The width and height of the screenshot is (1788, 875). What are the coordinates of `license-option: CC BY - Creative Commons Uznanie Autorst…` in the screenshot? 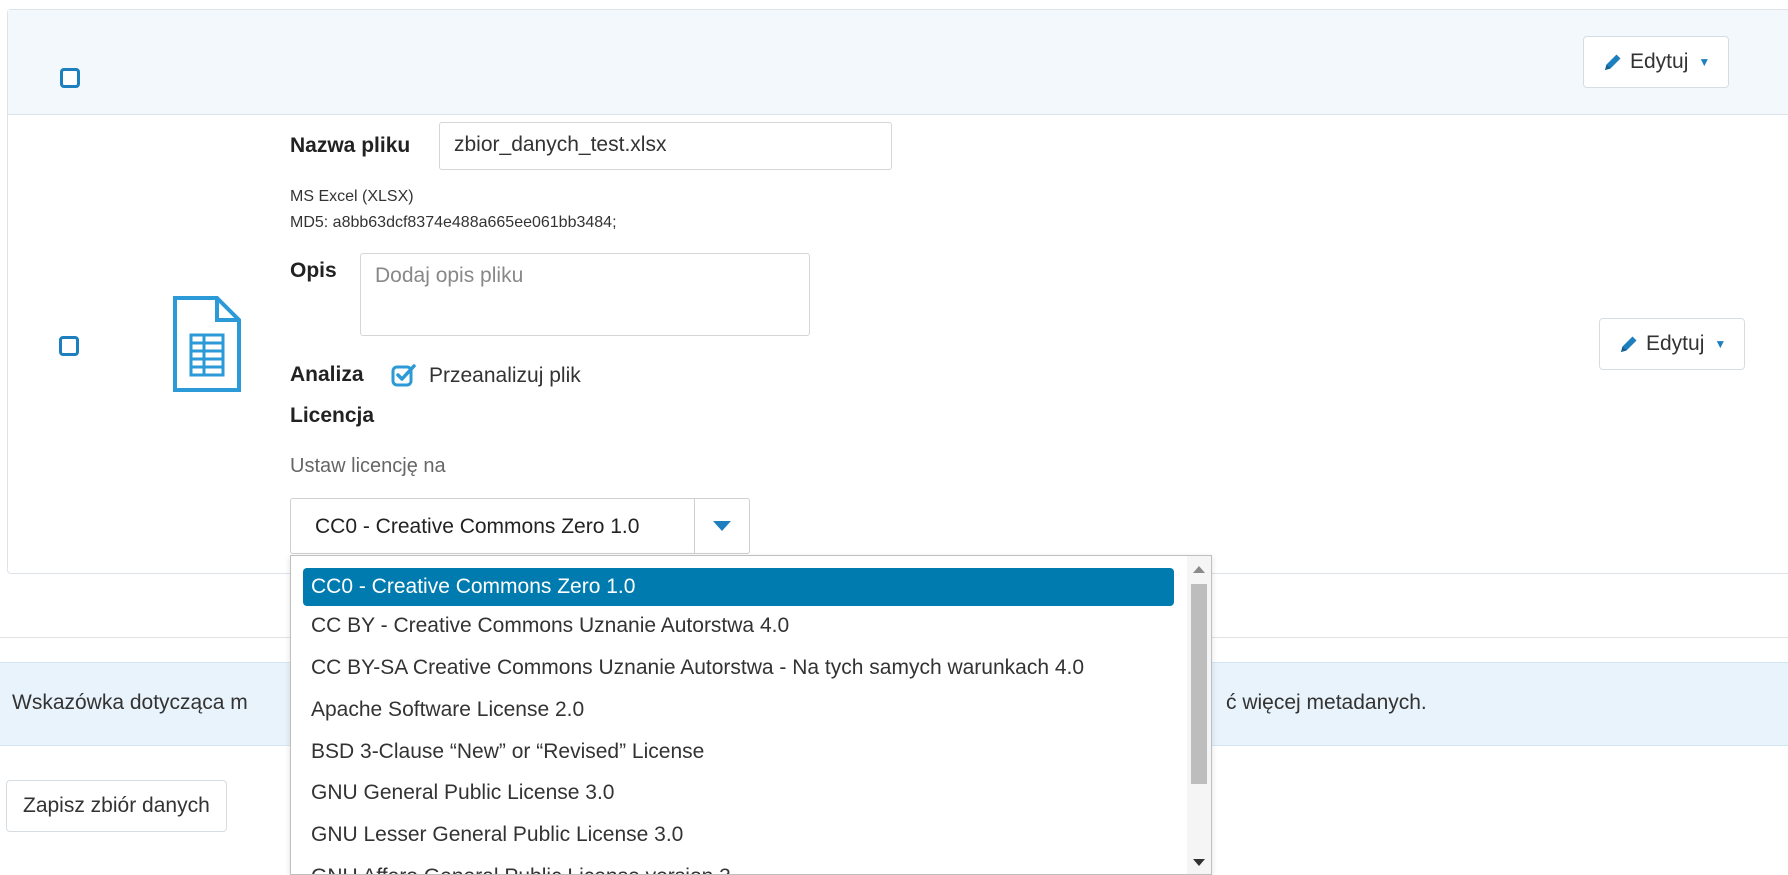 It's located at (738, 626).